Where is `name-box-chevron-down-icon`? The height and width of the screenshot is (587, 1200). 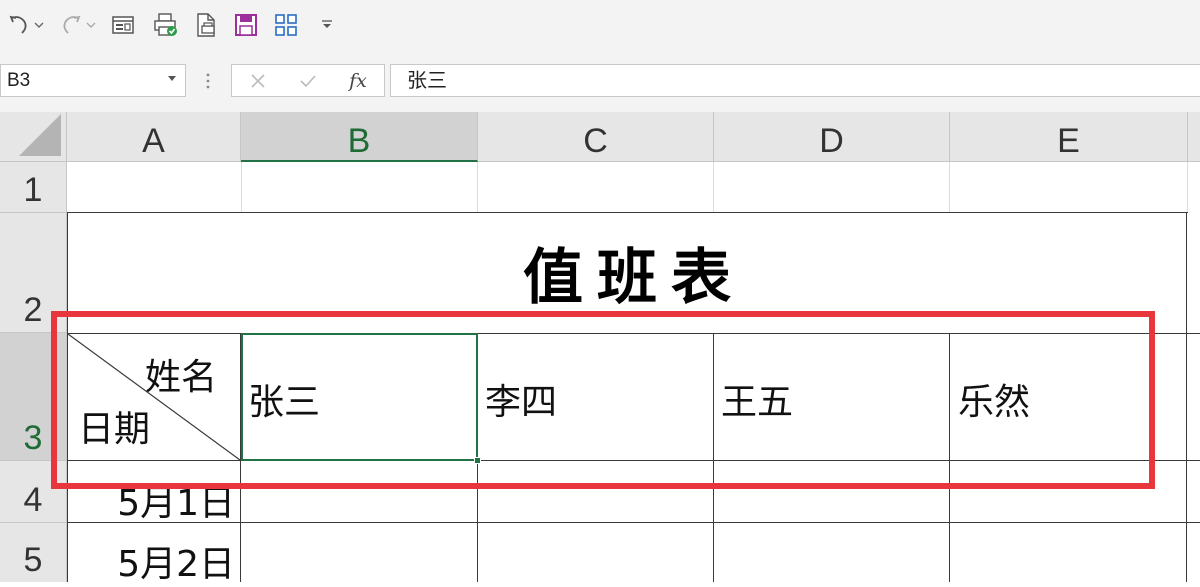
name-box-chevron-down-icon is located at coordinates (172, 78).